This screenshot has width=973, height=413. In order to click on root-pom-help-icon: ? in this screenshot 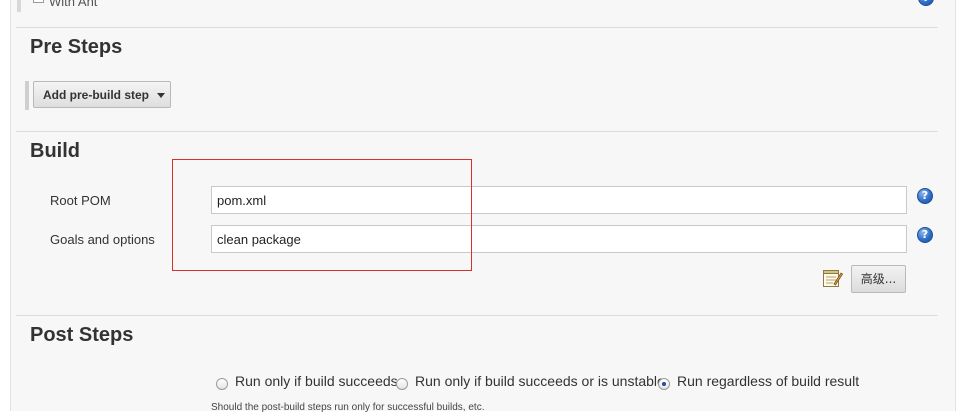, I will do `click(925, 196)`.